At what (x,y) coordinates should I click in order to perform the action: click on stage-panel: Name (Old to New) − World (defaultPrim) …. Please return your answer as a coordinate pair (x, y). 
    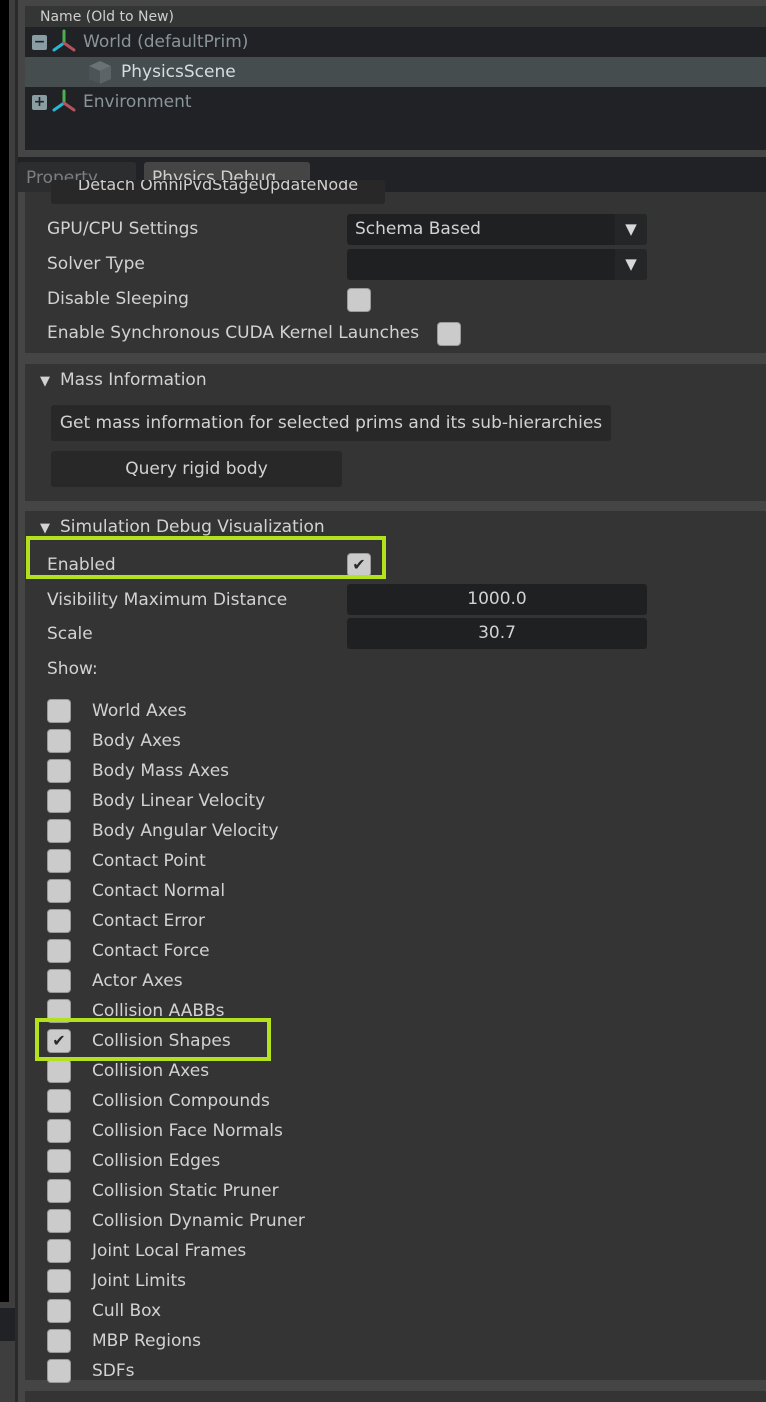
    Looking at the image, I should click on (392, 78).